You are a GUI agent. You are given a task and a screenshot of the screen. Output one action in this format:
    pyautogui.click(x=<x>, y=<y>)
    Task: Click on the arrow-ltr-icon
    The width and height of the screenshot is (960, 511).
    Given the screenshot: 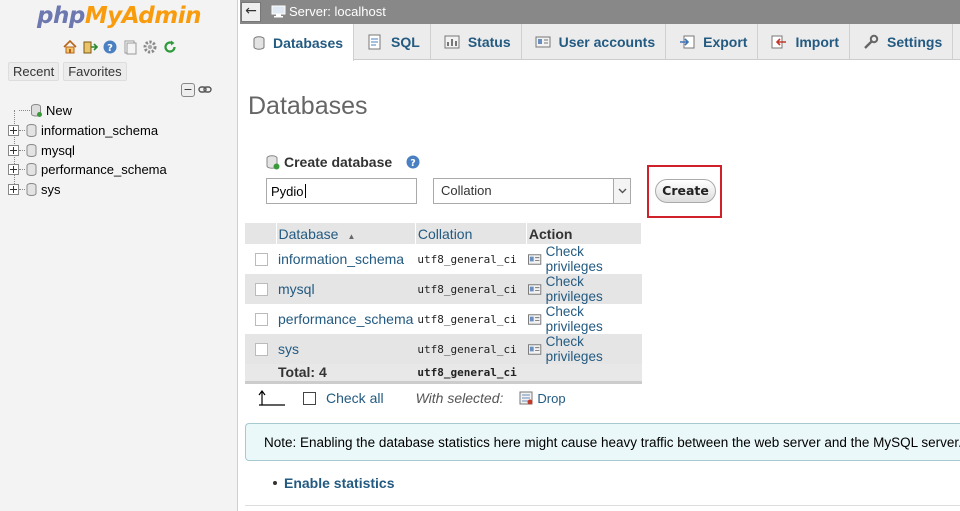 What is the action you would take?
    pyautogui.click(x=271, y=398)
    